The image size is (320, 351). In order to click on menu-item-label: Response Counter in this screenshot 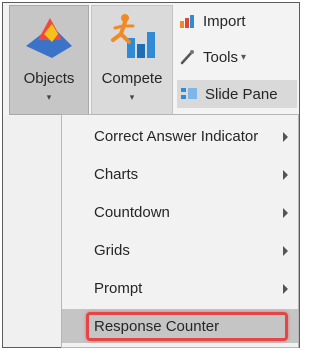, I will do `click(157, 326)`.